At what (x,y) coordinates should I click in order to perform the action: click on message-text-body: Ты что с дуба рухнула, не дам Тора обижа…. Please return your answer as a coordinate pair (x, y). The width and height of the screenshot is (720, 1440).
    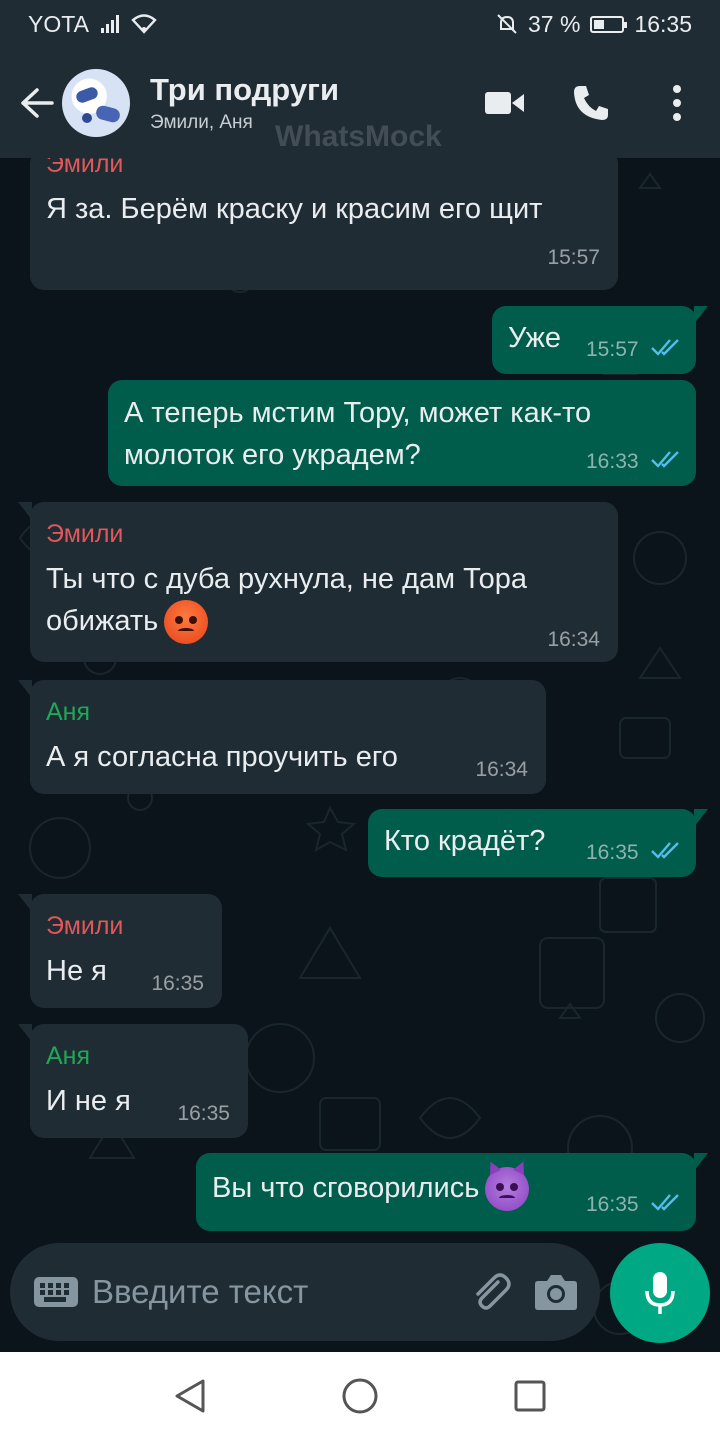
    Looking at the image, I should click on (286, 600).